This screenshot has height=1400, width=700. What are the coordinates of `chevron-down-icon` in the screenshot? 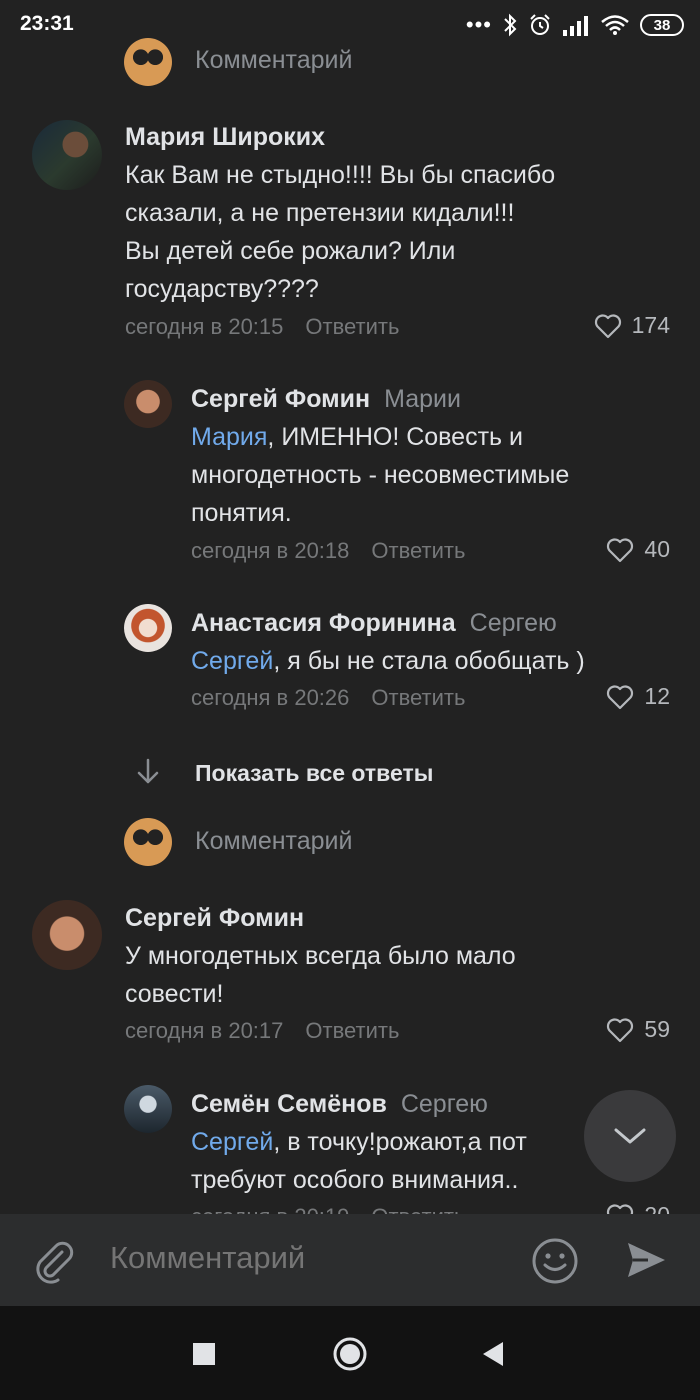 It's located at (630, 1136).